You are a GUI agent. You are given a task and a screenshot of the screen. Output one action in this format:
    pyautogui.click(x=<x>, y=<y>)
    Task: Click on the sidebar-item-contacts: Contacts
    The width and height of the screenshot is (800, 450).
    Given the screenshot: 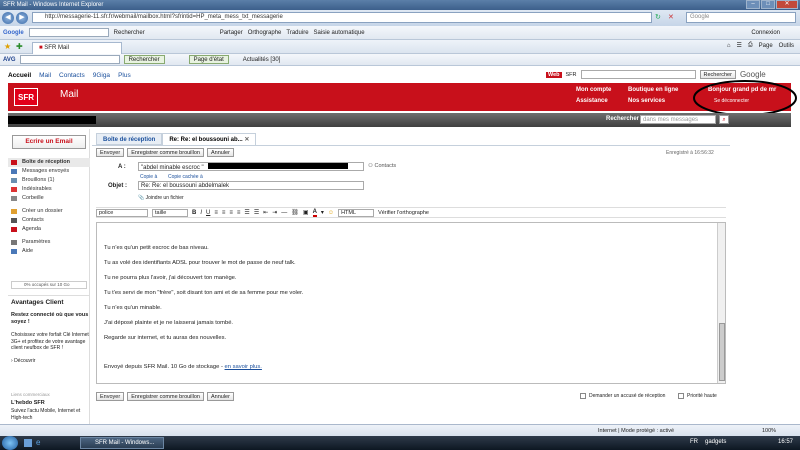 What is the action you would take?
    pyautogui.click(x=49, y=220)
    